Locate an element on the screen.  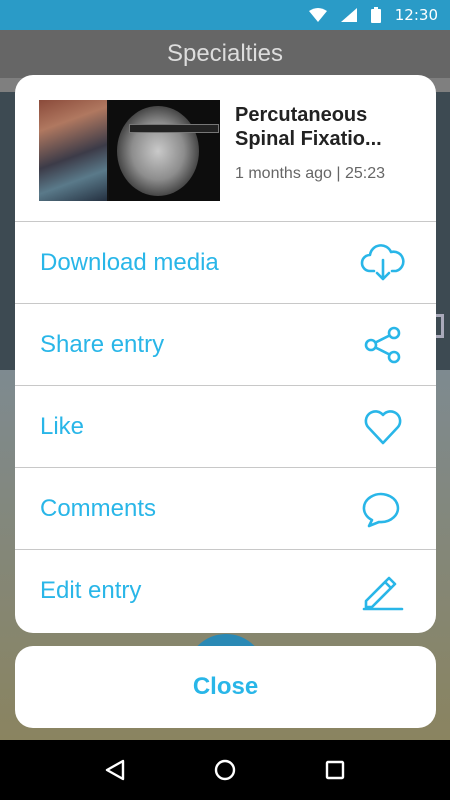
entry-title-line1: Percutaneous is located at coordinates (301, 115).